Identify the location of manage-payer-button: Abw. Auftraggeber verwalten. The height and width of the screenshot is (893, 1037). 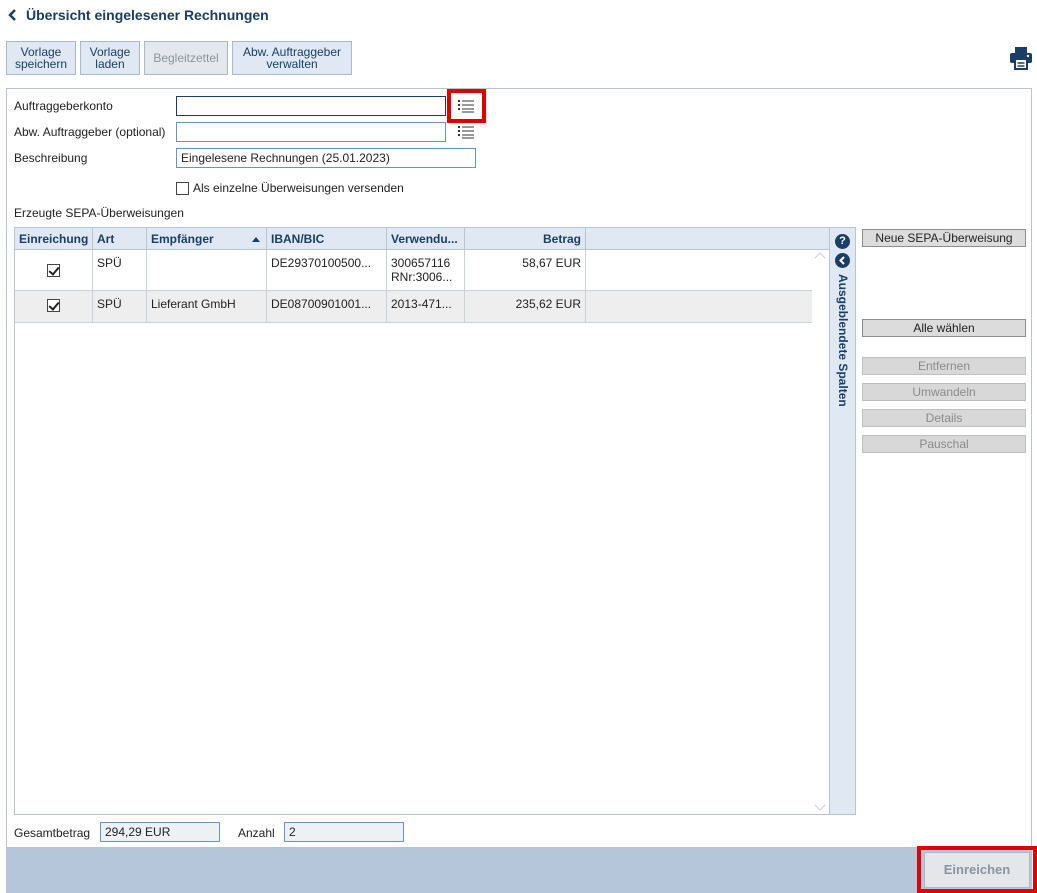
(292, 58).